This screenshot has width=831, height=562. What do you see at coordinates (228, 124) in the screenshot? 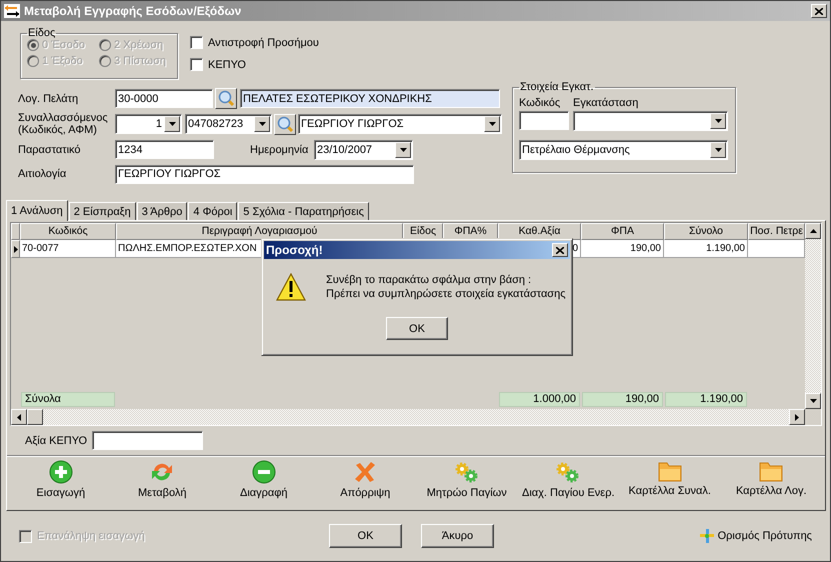
I see `vat-id-combo: 047082723` at bounding box center [228, 124].